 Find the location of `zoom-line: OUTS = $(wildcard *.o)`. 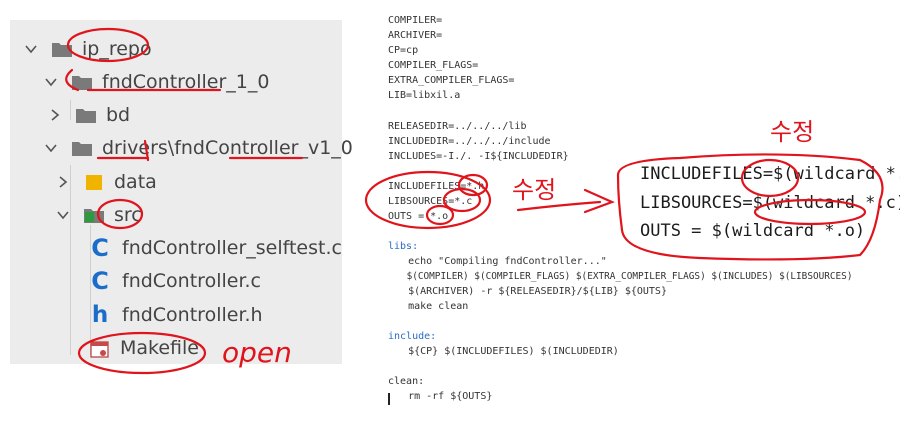

zoom-line: OUTS = $(wildcard *.o) is located at coordinates (753, 231).